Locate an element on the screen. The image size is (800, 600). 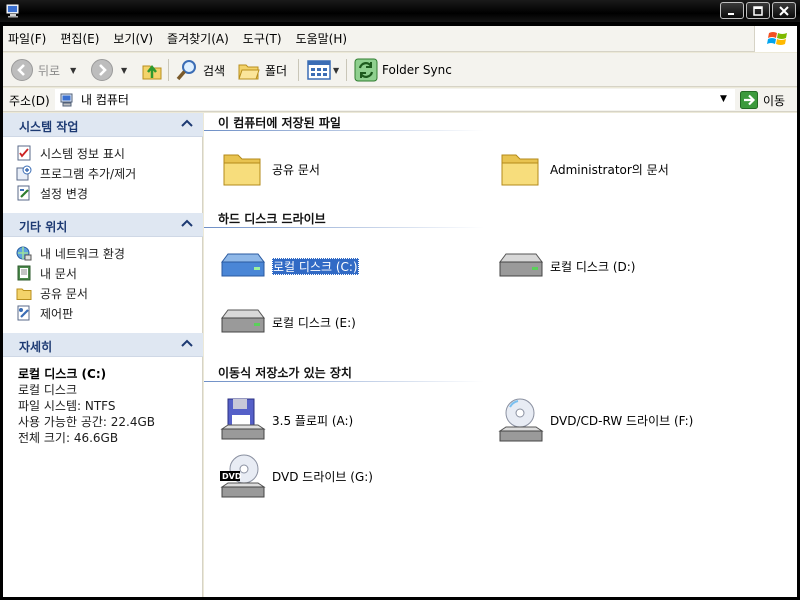
item-label: 공유 문서 is located at coordinates (296, 169).